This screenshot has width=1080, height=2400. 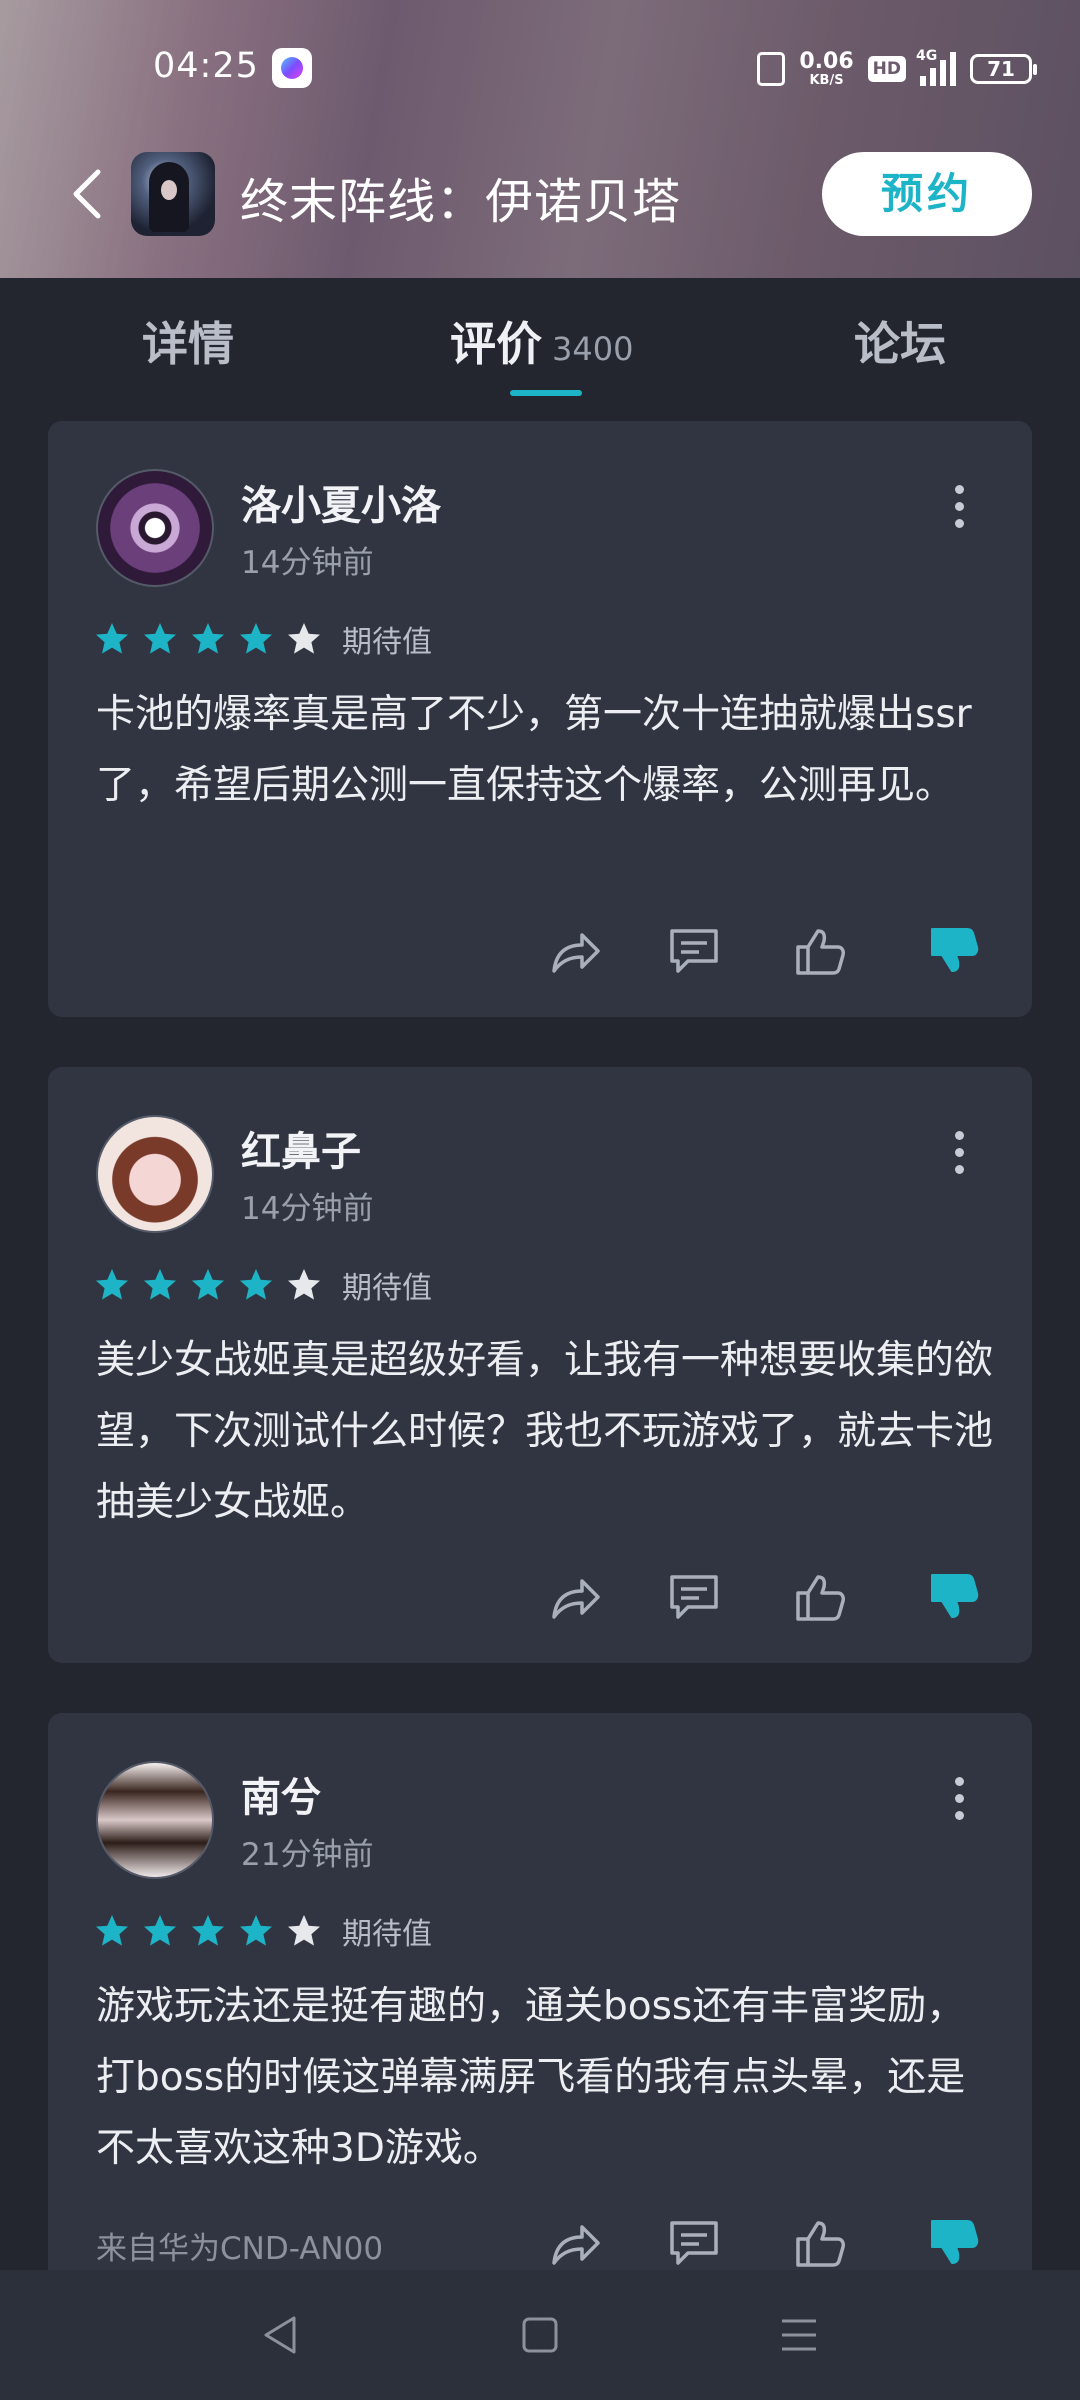 What do you see at coordinates (546, 393) in the screenshot?
I see `active-tab-indicator` at bounding box center [546, 393].